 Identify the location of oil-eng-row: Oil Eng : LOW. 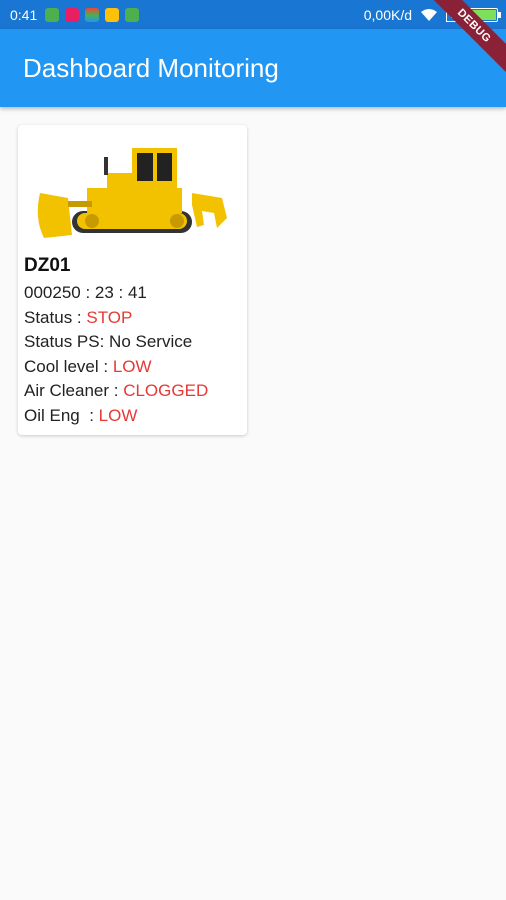
(133, 416).